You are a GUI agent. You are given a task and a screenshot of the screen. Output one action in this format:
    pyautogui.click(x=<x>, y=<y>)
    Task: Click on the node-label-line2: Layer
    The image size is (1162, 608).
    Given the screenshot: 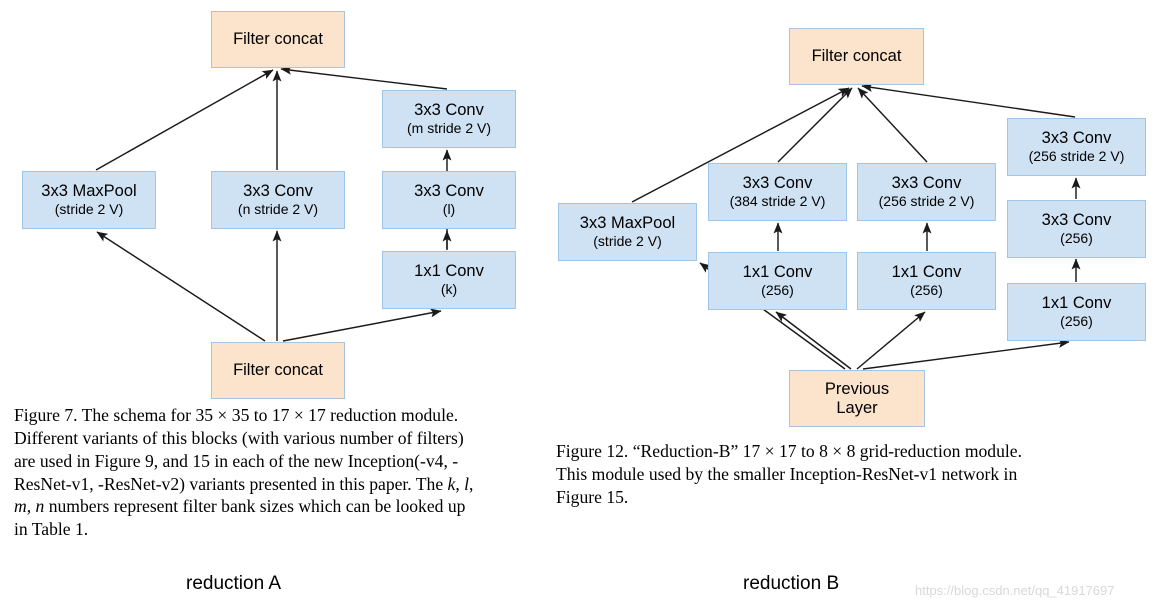 What is the action you would take?
    pyautogui.click(x=857, y=407)
    